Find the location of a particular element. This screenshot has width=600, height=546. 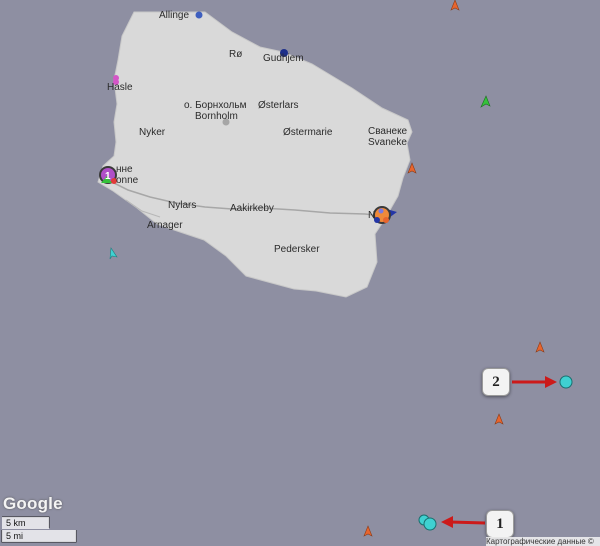

place-label-pedersker: Pedersker is located at coordinates (297, 249).